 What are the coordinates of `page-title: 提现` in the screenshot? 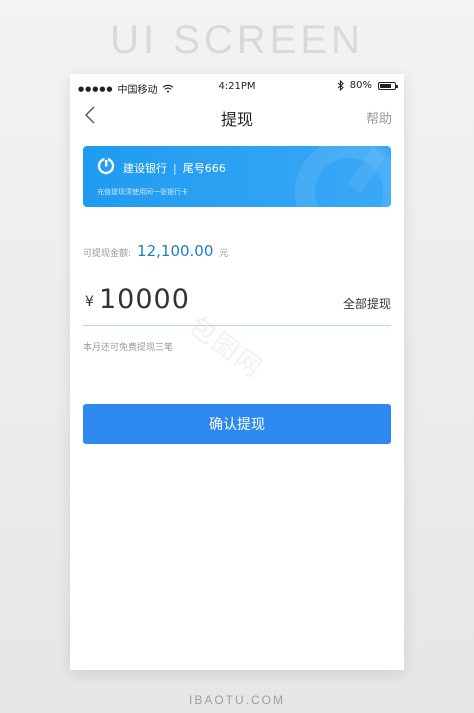 It's located at (236, 119).